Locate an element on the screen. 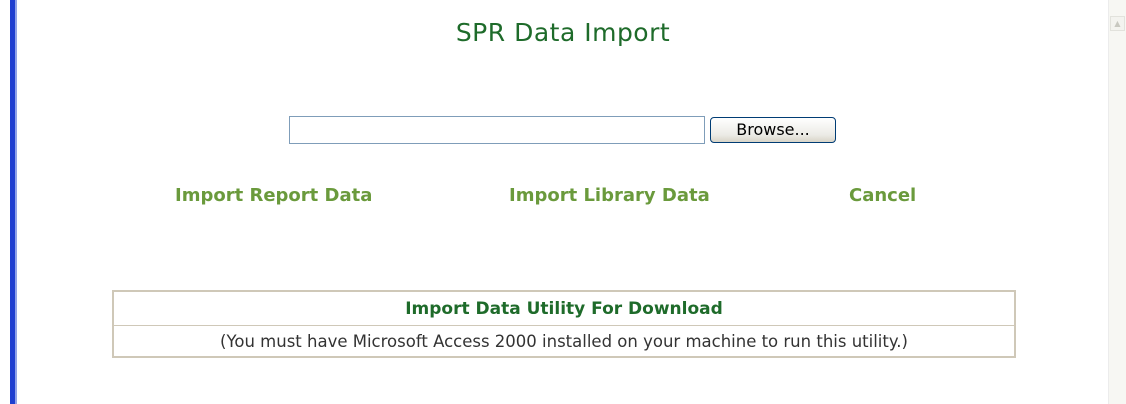  vertical-scrollbar: ▲ is located at coordinates (1117, 202).